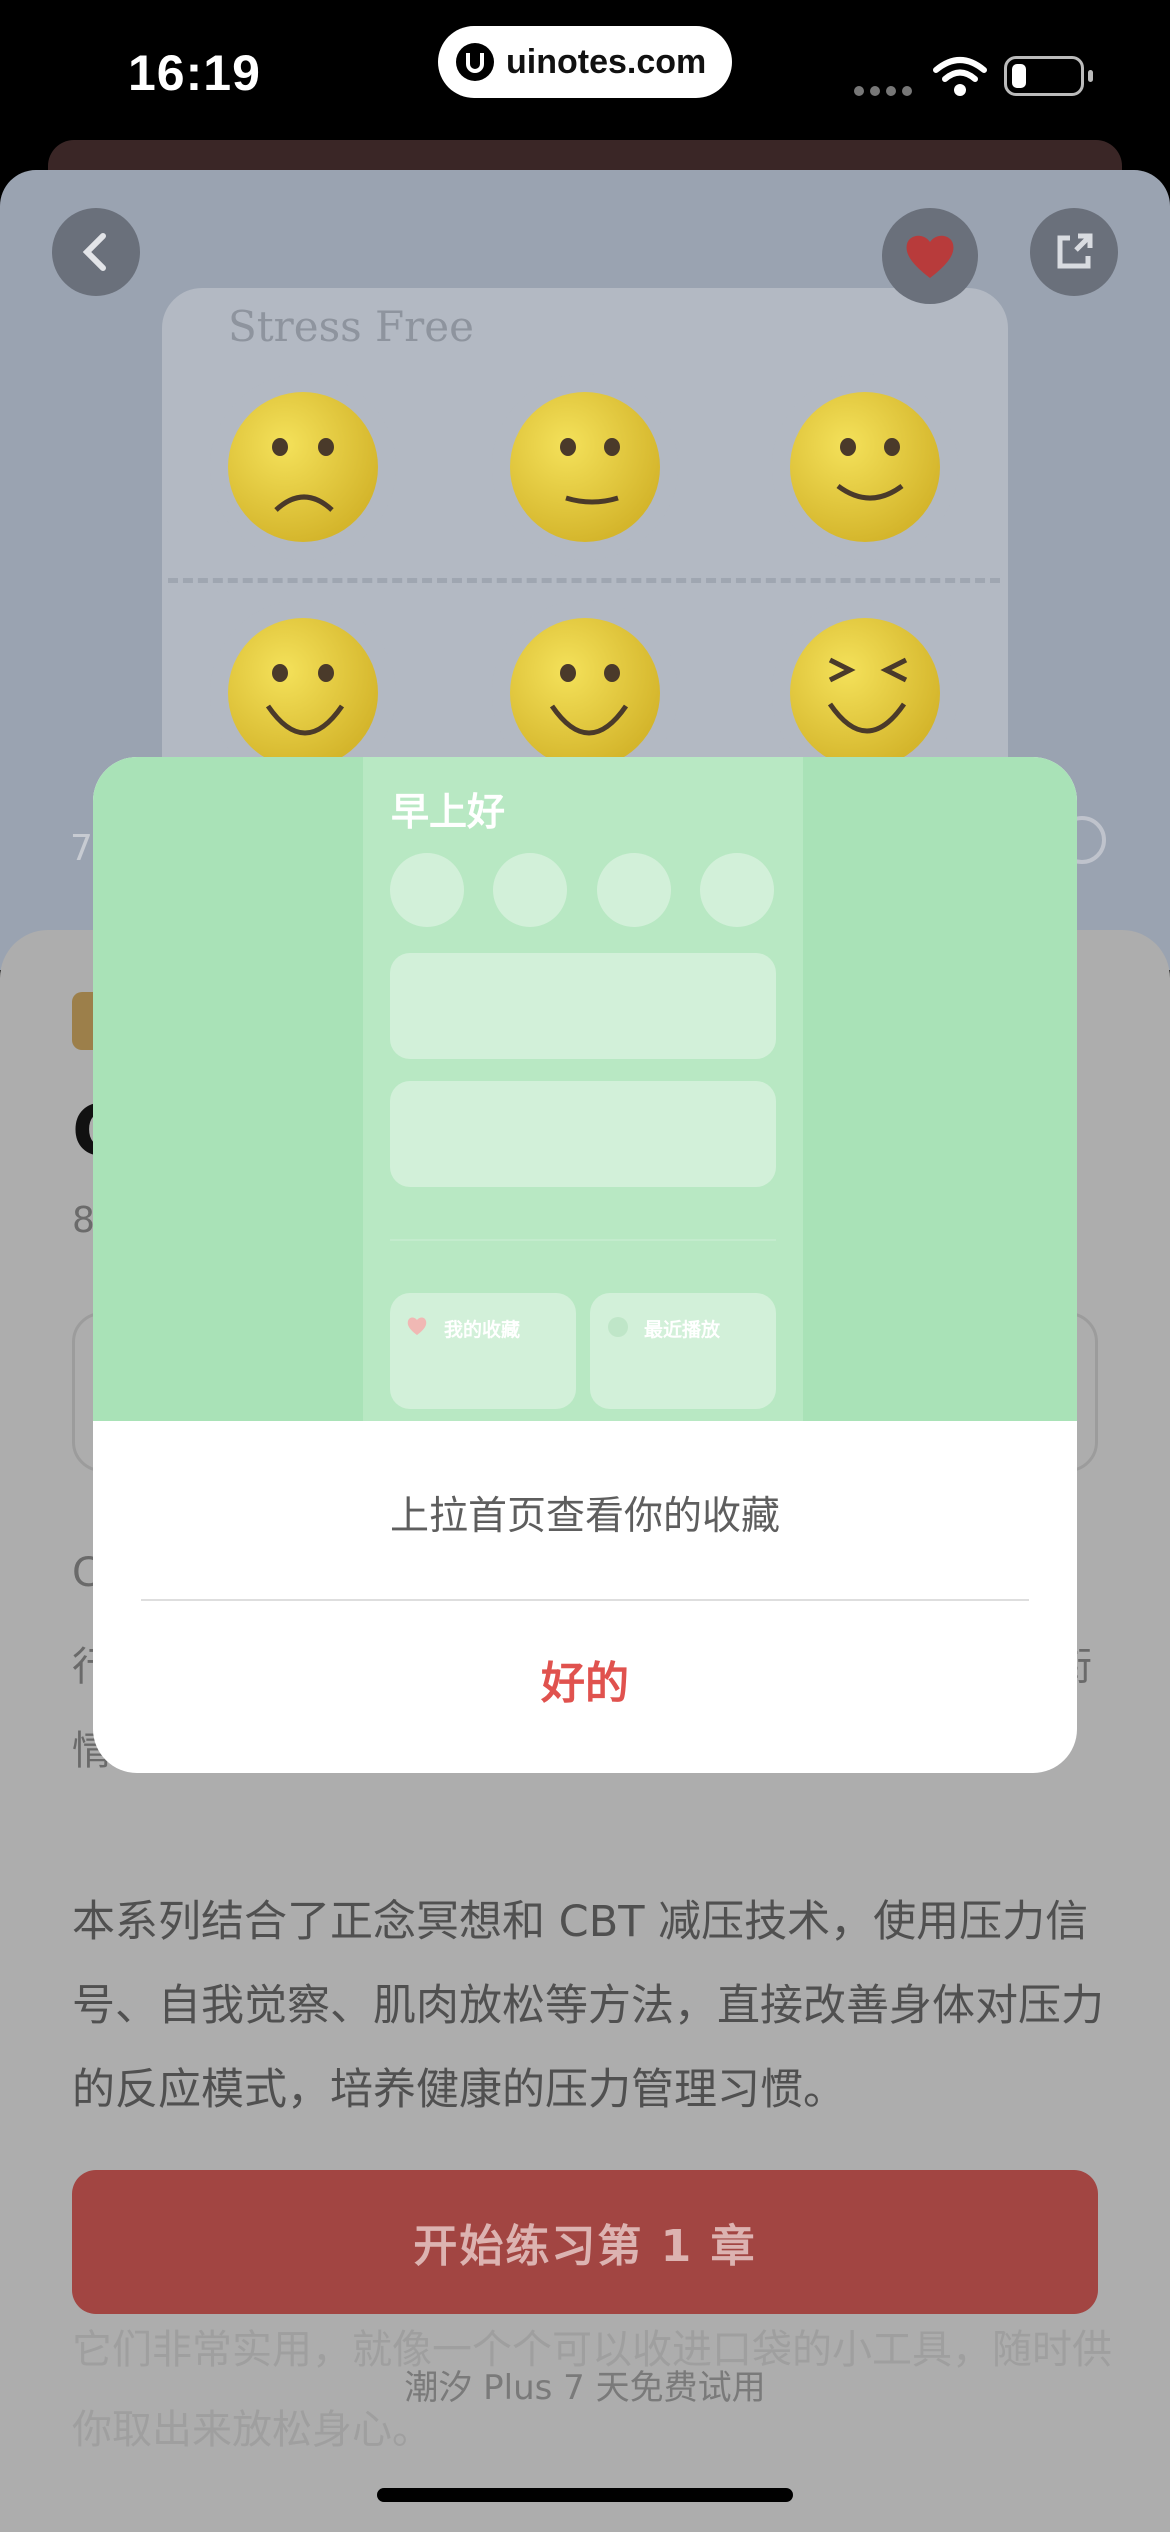 The height and width of the screenshot is (2532, 1170). What do you see at coordinates (606, 61) in the screenshot?
I see `site-url: uinotes.com` at bounding box center [606, 61].